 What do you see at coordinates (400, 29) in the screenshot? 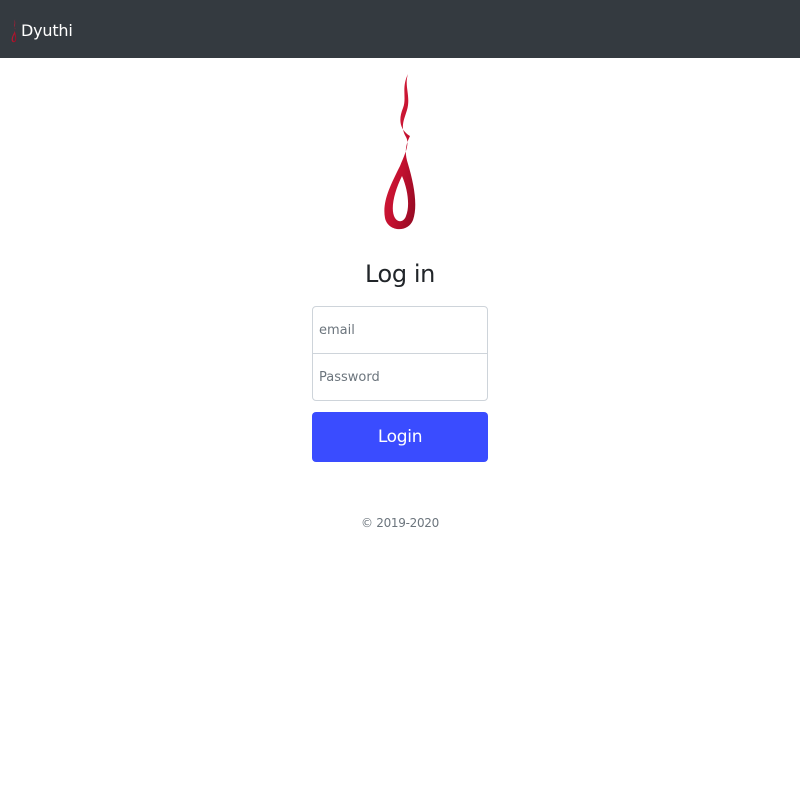
I see `top-navbar: Dyuthi` at bounding box center [400, 29].